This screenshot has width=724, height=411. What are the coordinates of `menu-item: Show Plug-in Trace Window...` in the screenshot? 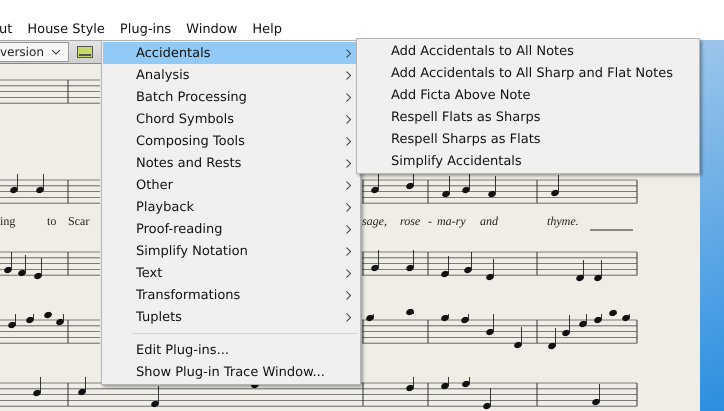 It's located at (231, 372).